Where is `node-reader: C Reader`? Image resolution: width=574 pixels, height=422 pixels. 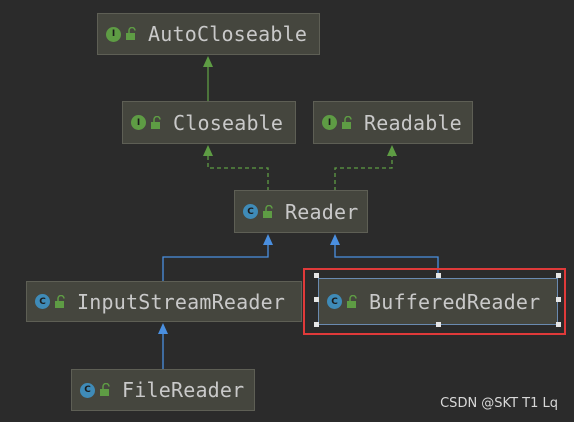 node-reader: C Reader is located at coordinates (301, 211).